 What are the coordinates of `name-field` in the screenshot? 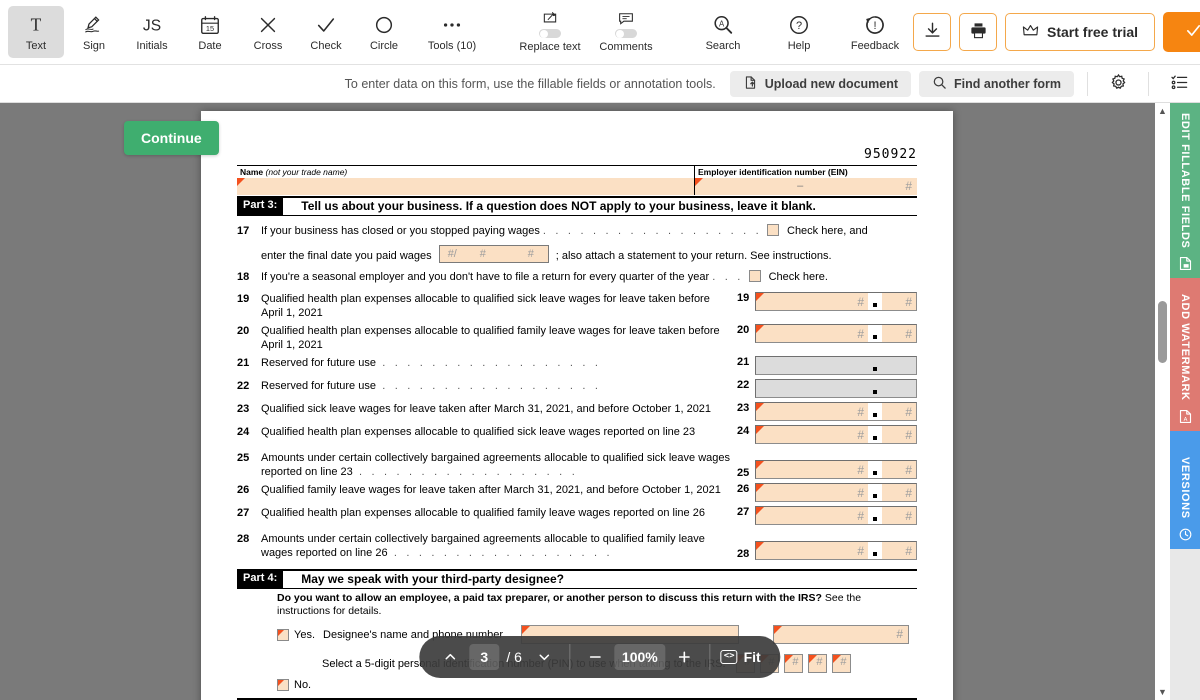 It's located at (465, 186).